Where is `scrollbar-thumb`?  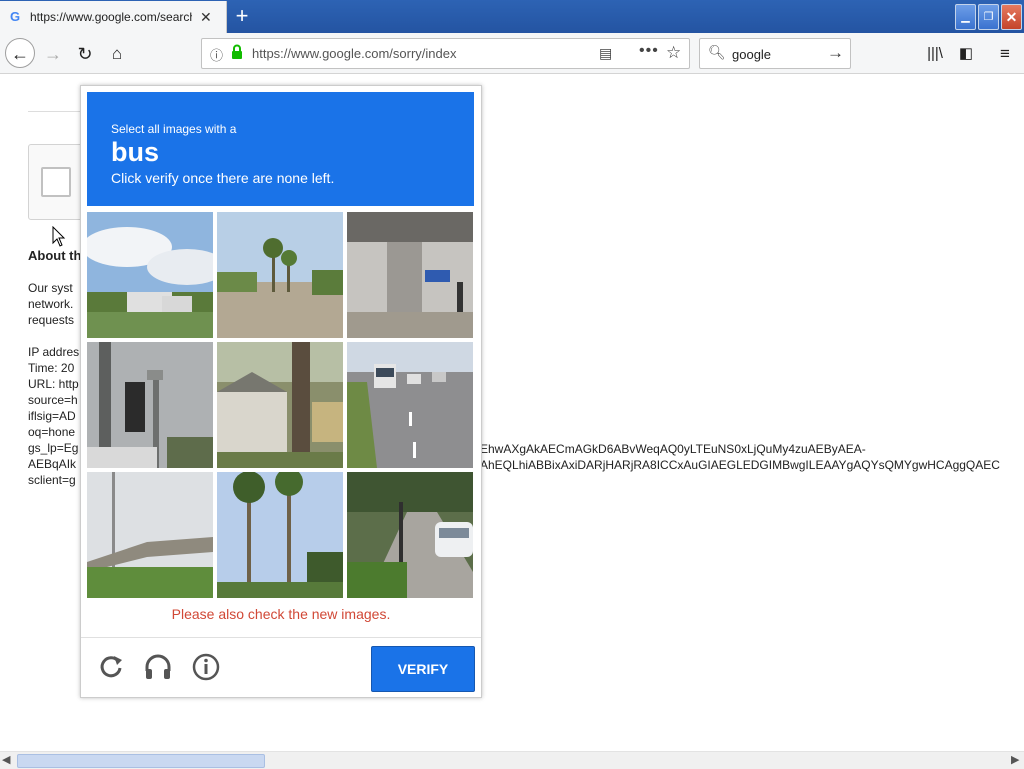
scrollbar-thumb is located at coordinates (141, 761).